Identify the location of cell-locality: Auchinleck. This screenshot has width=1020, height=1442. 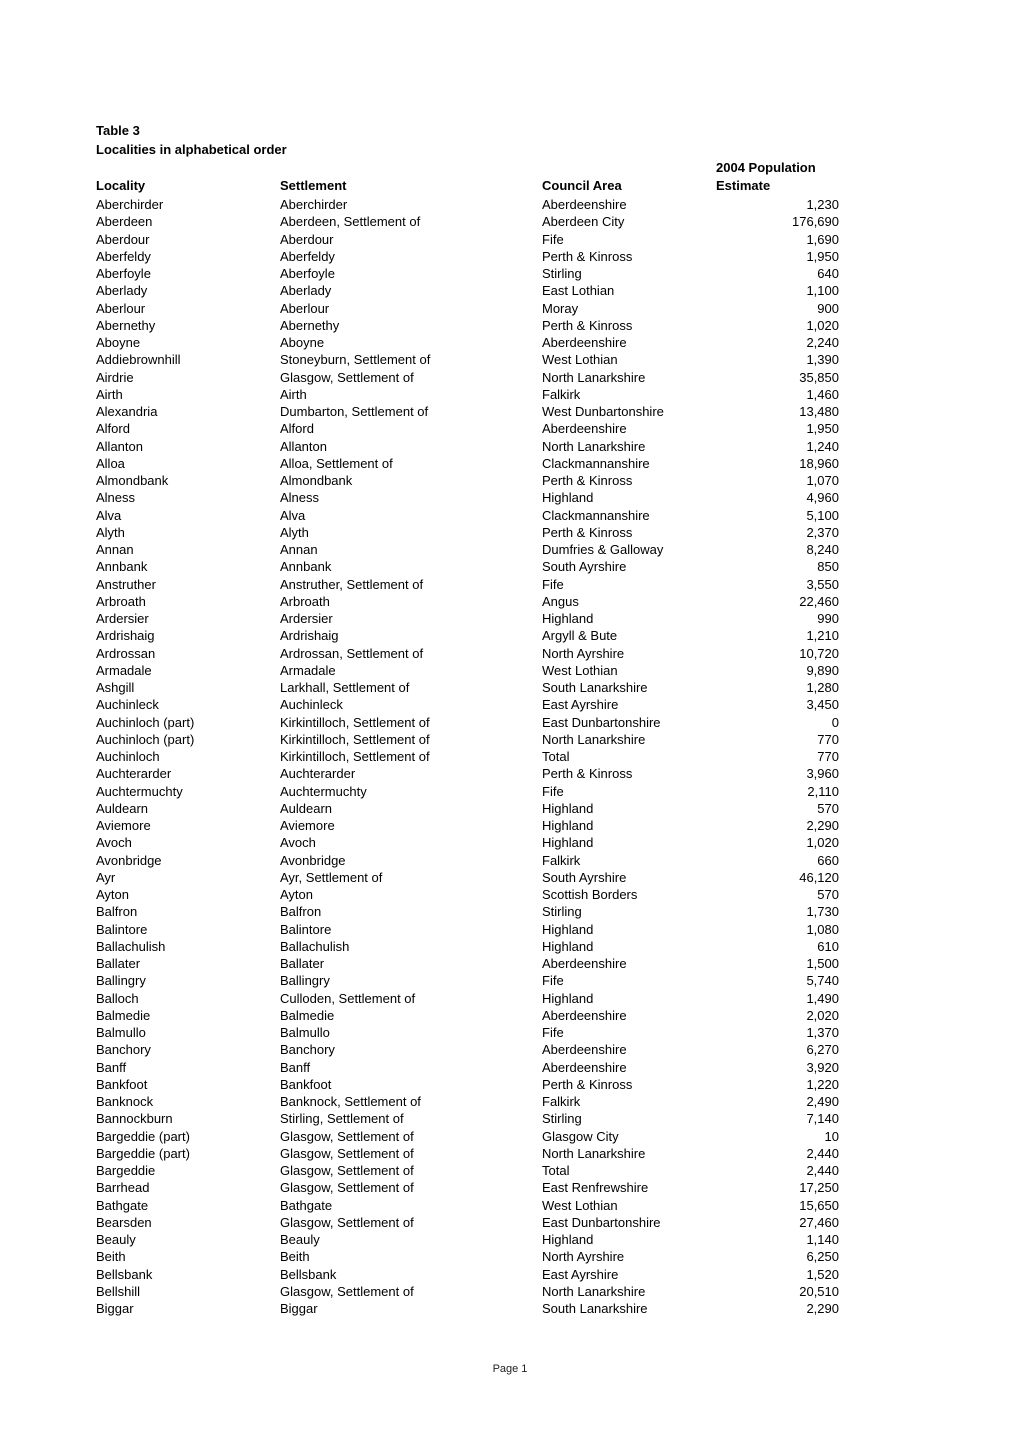
(127, 705).